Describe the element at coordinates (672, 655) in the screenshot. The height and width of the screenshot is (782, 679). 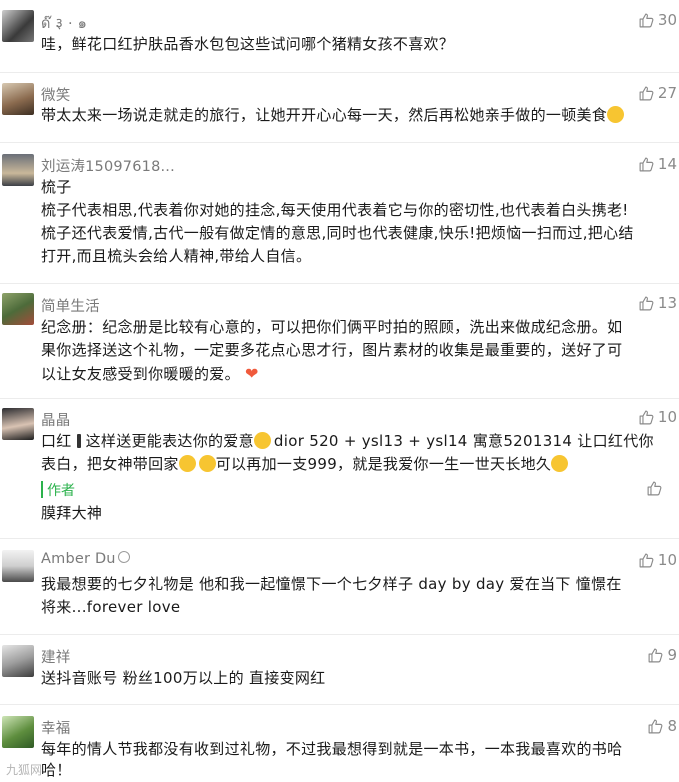
I see `like-count: 9` at that location.